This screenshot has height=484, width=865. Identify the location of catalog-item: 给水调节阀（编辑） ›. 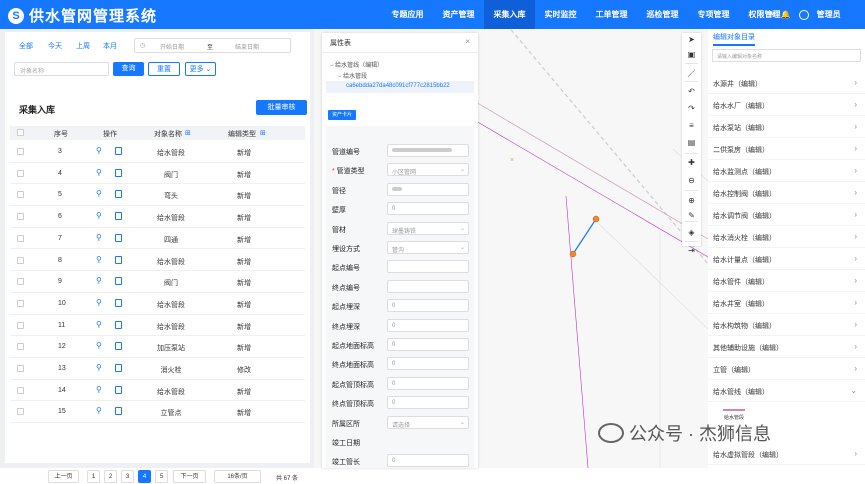
(786, 215).